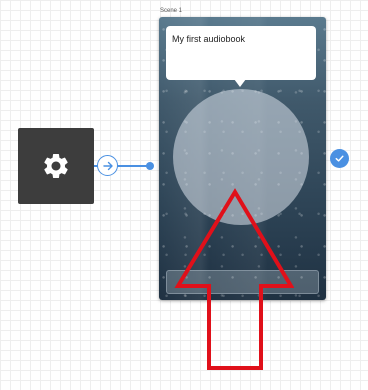 This screenshot has width=368, height=390. What do you see at coordinates (240, 83) in the screenshot?
I see `bubble-tail` at bounding box center [240, 83].